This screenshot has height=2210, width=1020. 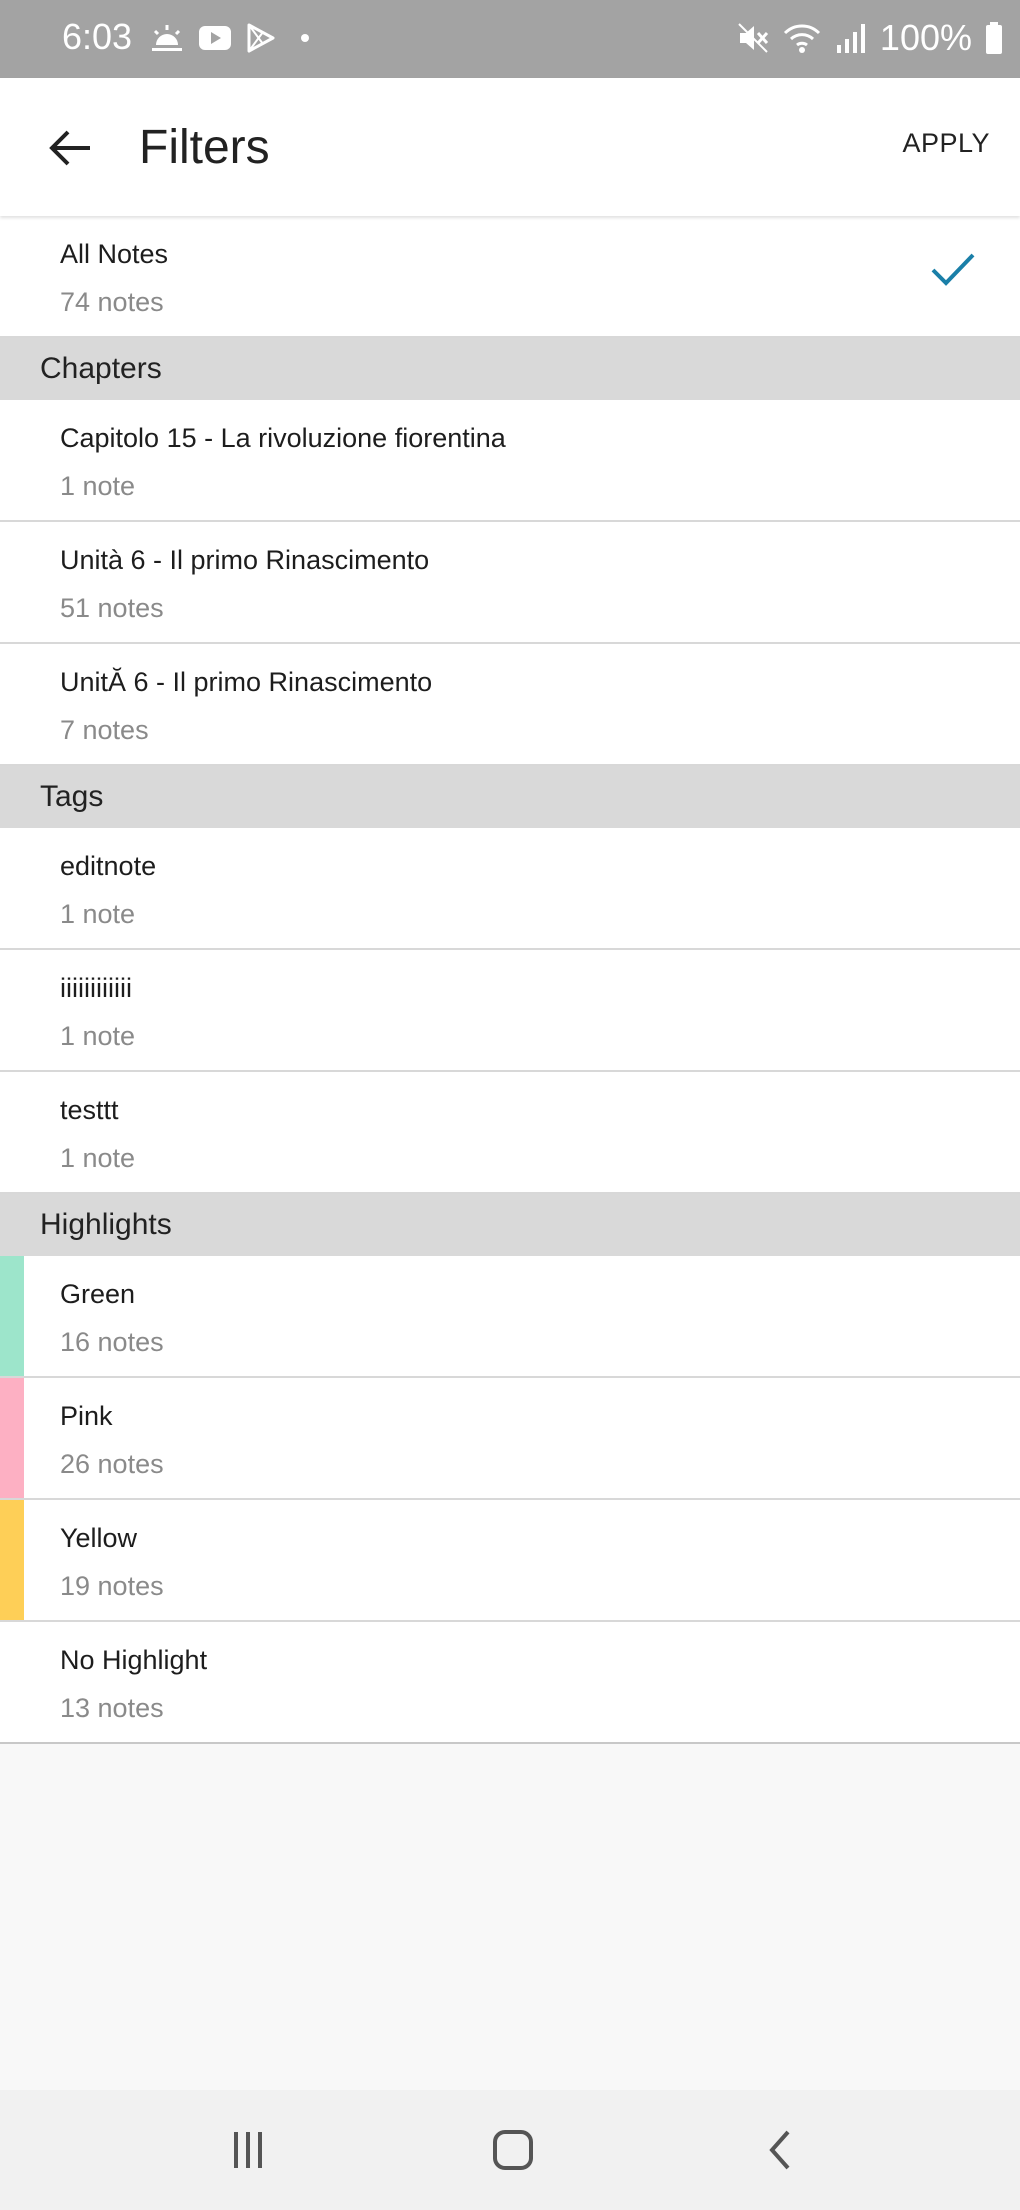 I want to click on arrow-left-icon, so click(x=69, y=148).